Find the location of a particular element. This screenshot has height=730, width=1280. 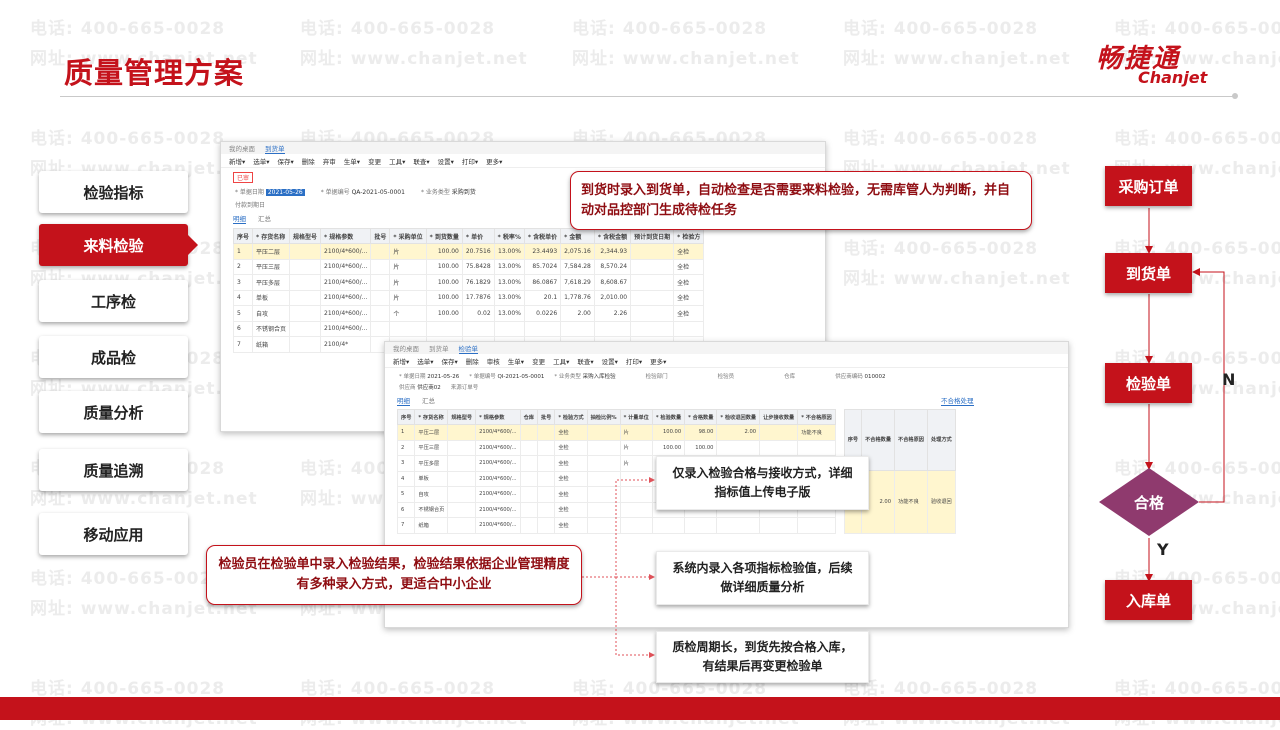

flow-step-inspection: 检验单 is located at coordinates (1148, 383).